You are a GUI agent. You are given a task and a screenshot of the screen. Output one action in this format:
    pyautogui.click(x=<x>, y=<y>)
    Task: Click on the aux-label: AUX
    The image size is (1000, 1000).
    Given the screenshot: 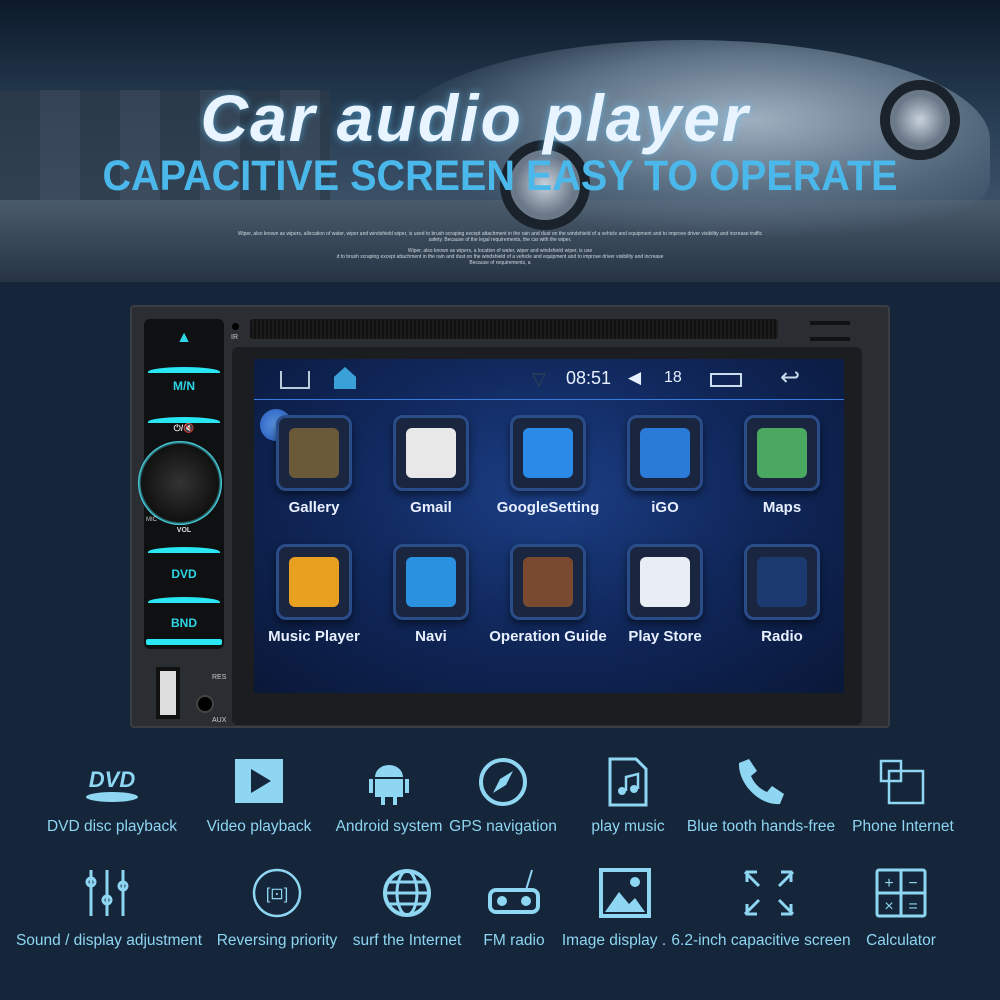 What is the action you would take?
    pyautogui.click(x=219, y=720)
    